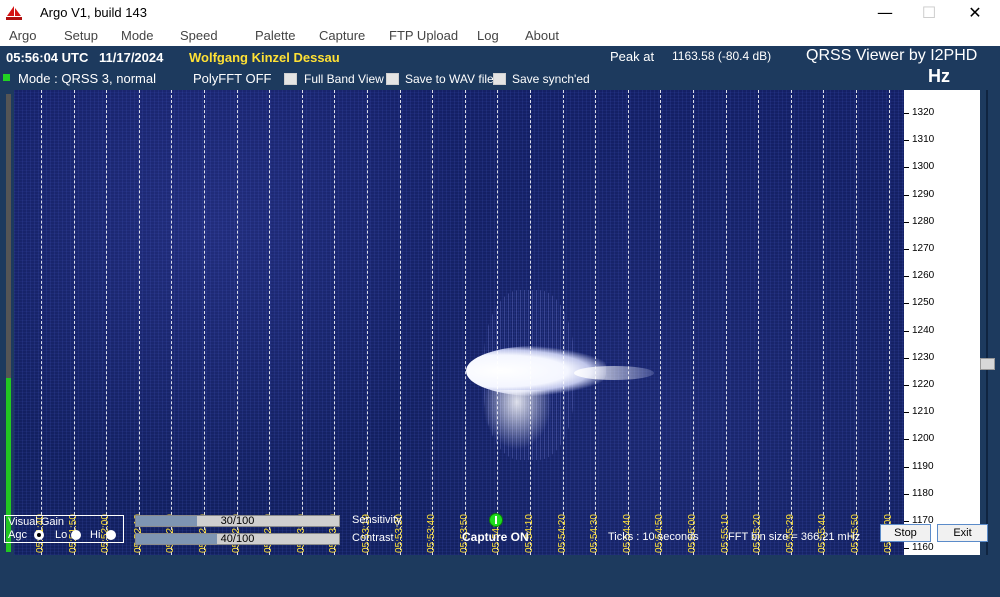 Image resolution: width=1000 pixels, height=597 pixels. Describe the element at coordinates (423, 35) in the screenshot. I see `menu-ftp-upload: FTP Upload` at that location.